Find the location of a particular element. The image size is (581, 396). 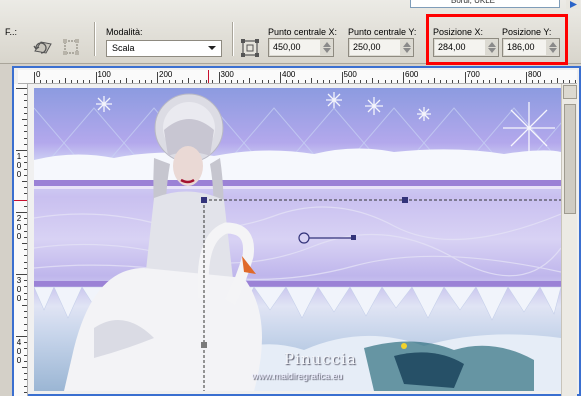

center-x-label: Punto centrale X: is located at coordinates (303, 32).